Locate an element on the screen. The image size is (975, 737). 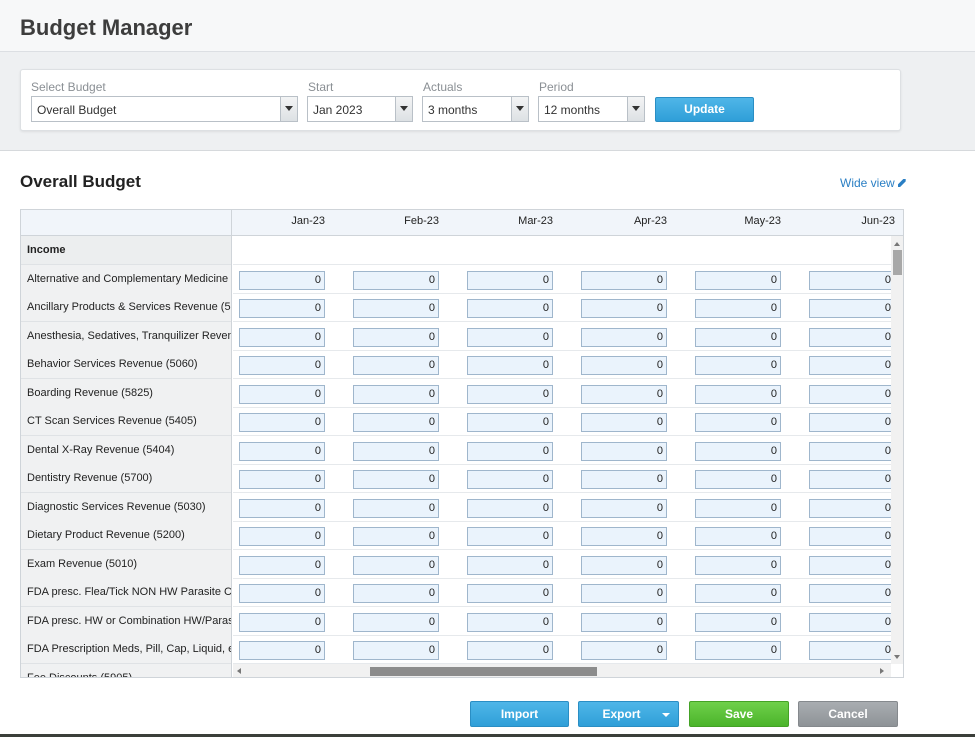
start-dropdown: Jan 2023 is located at coordinates (360, 109).